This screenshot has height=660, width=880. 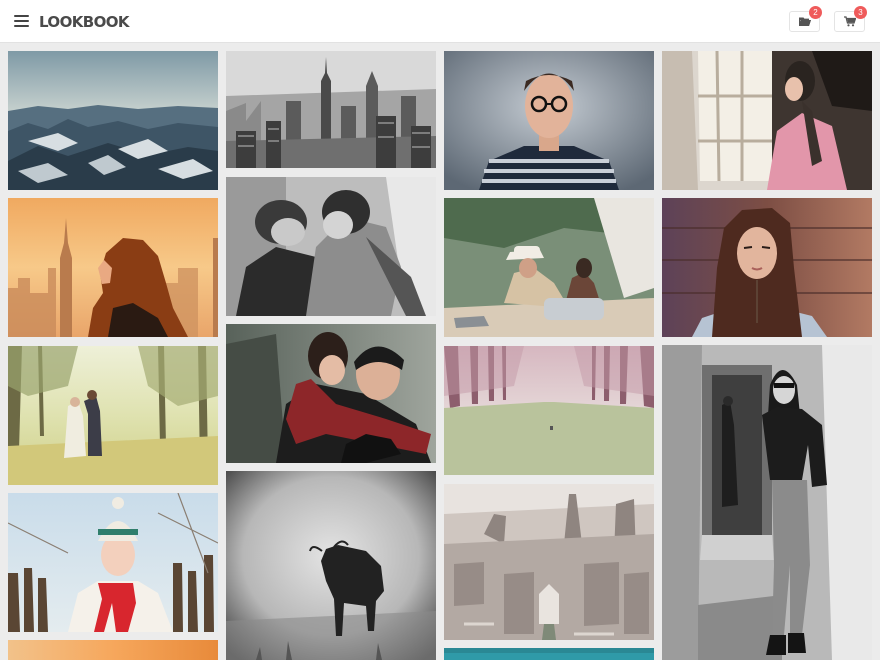 What do you see at coordinates (331, 109) in the screenshot?
I see `photo-new-york-skyline` at bounding box center [331, 109].